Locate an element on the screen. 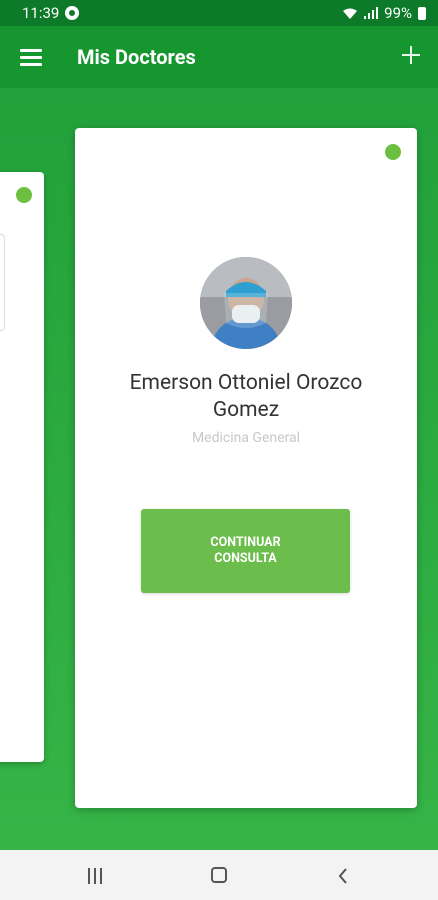  add-icon is located at coordinates (411, 55).